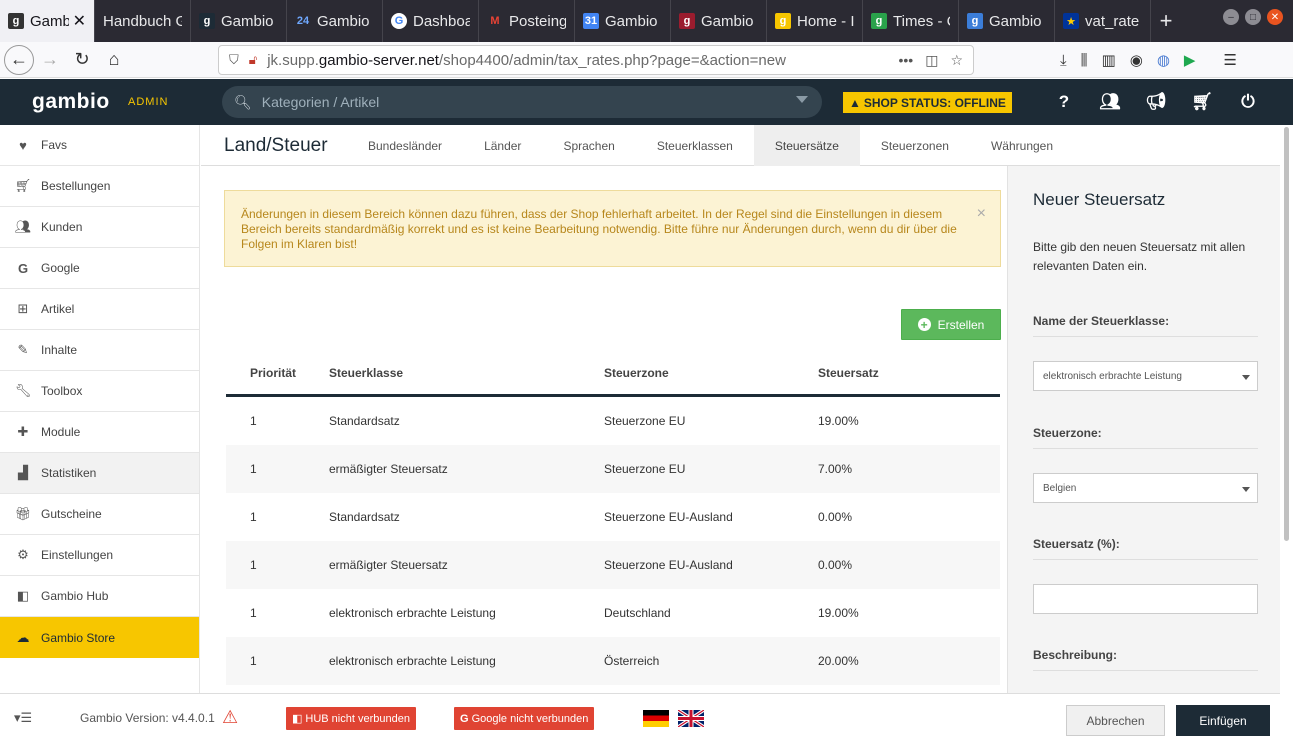  Describe the element at coordinates (981, 214) in the screenshot. I see `close-icon: ×` at that location.